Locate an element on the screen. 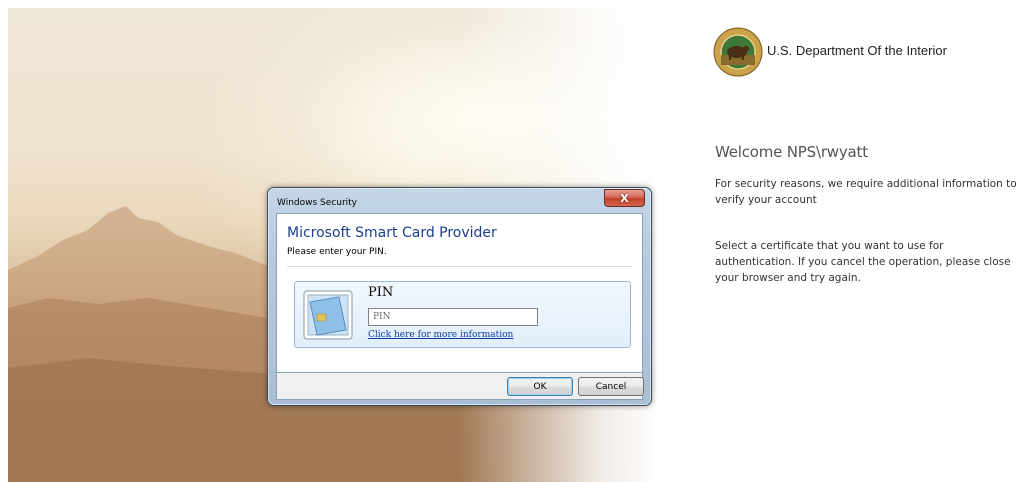 This screenshot has width=1021, height=482. pin-input: PIN is located at coordinates (453, 317).